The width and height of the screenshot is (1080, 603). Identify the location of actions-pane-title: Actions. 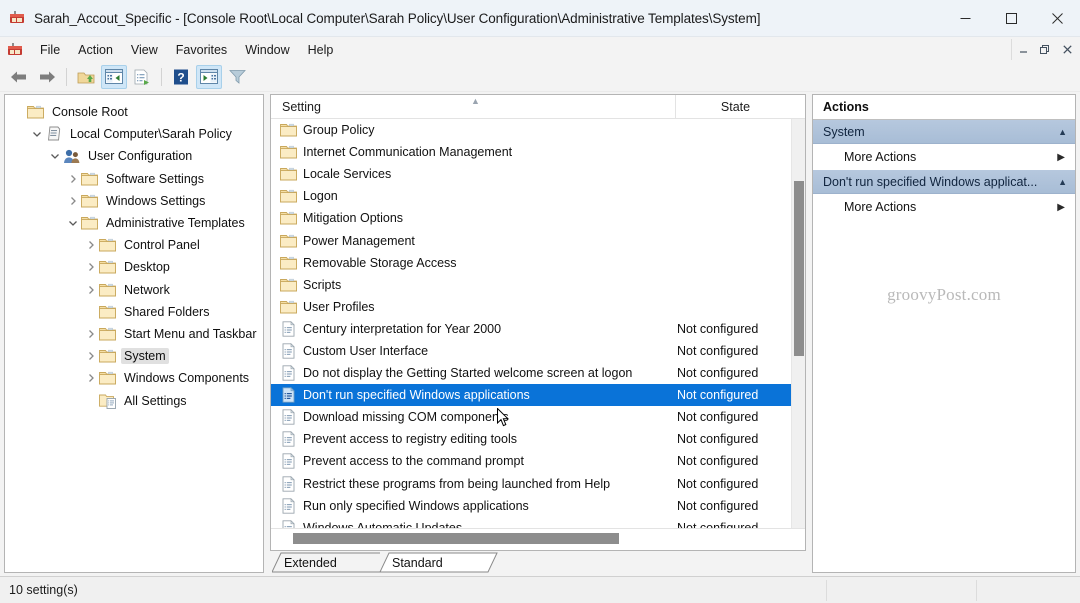
(944, 107).